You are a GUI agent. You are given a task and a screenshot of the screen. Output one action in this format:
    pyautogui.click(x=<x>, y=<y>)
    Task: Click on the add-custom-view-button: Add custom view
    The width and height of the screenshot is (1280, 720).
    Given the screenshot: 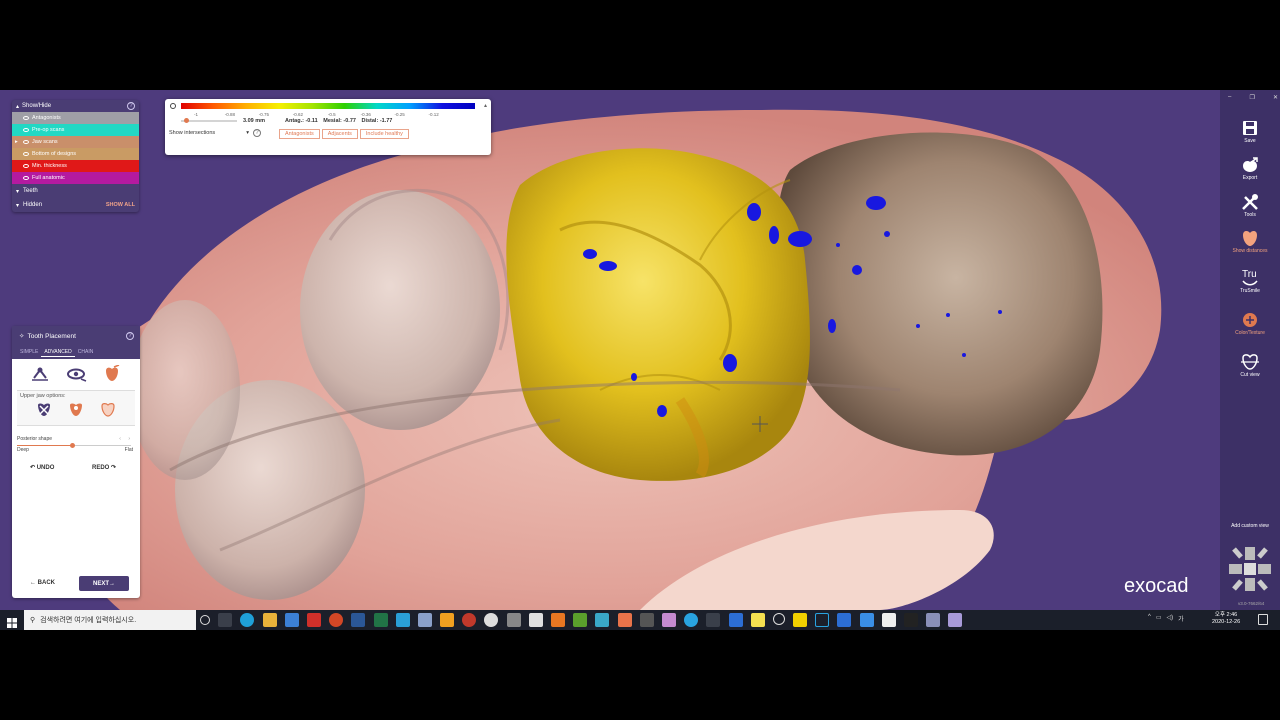 What is the action you would take?
    pyautogui.click(x=1250, y=526)
    